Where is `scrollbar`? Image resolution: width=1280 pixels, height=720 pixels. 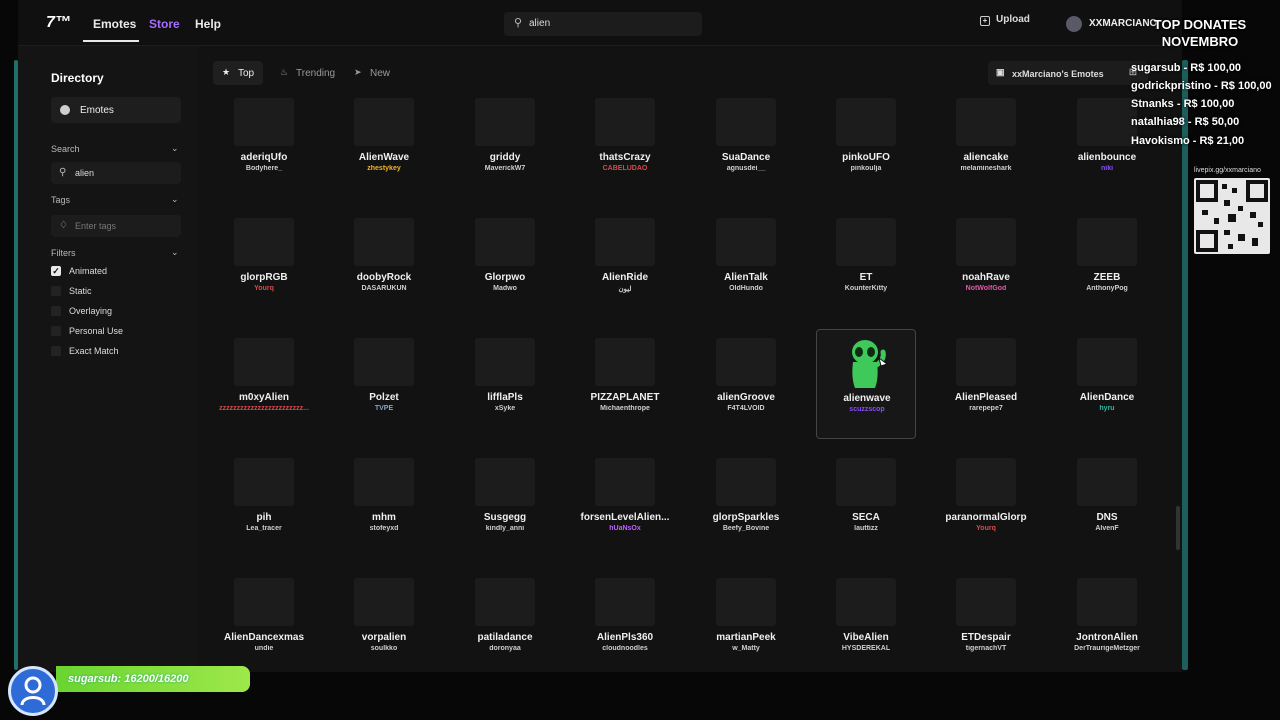
scrollbar is located at coordinates (1178, 528).